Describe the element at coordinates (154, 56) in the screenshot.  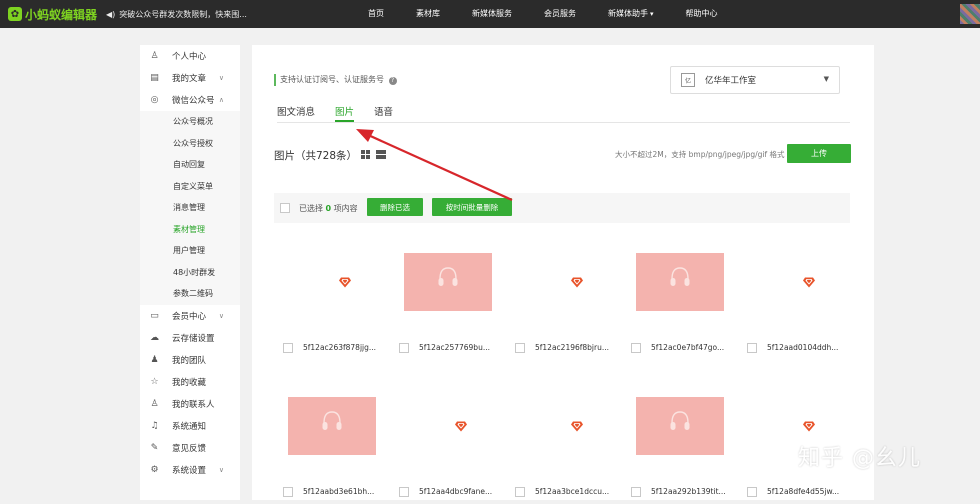
I see `user-icon: ♙` at that location.